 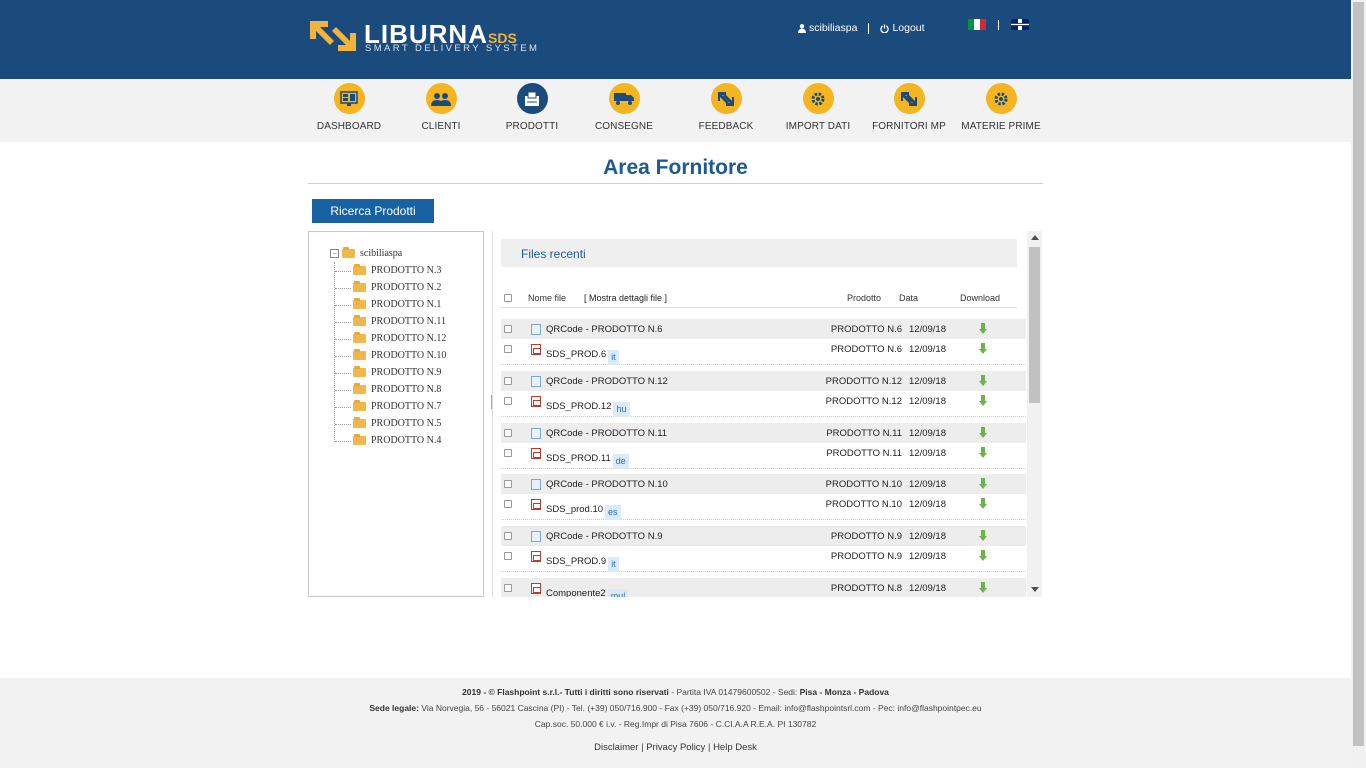 I want to click on tree-item-label: PRODOTTO N.7, so click(x=406, y=406).